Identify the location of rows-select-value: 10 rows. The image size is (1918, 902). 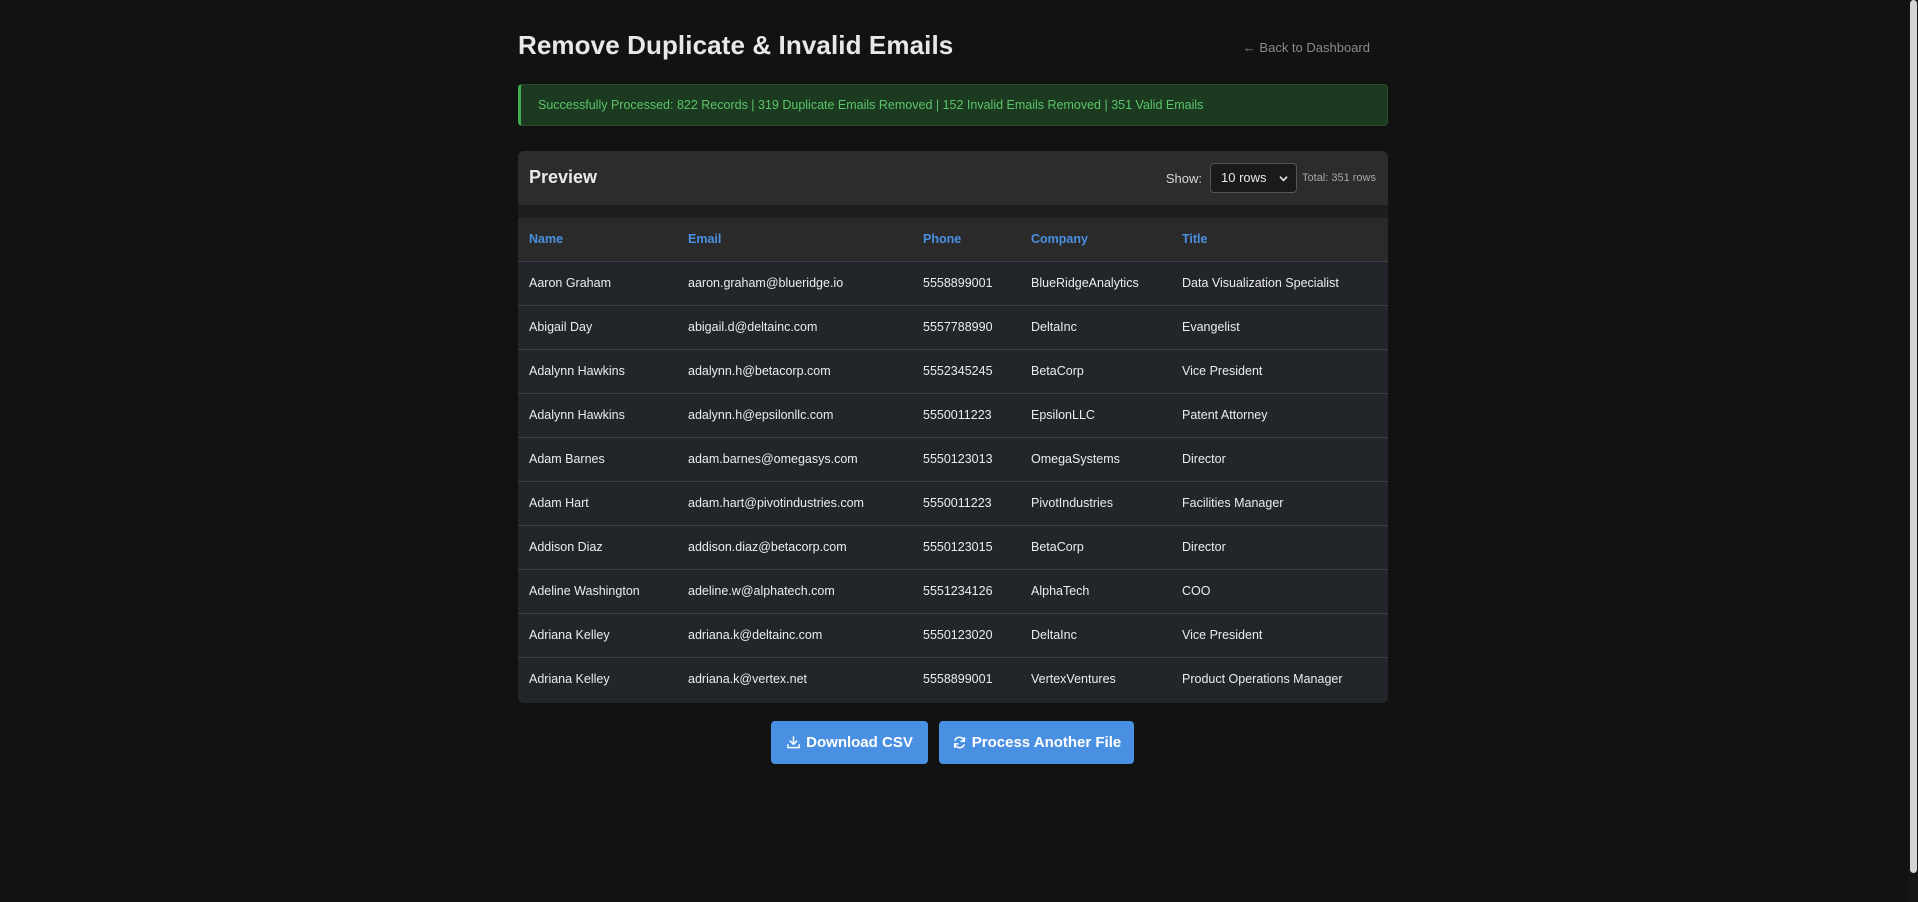
(1244, 177).